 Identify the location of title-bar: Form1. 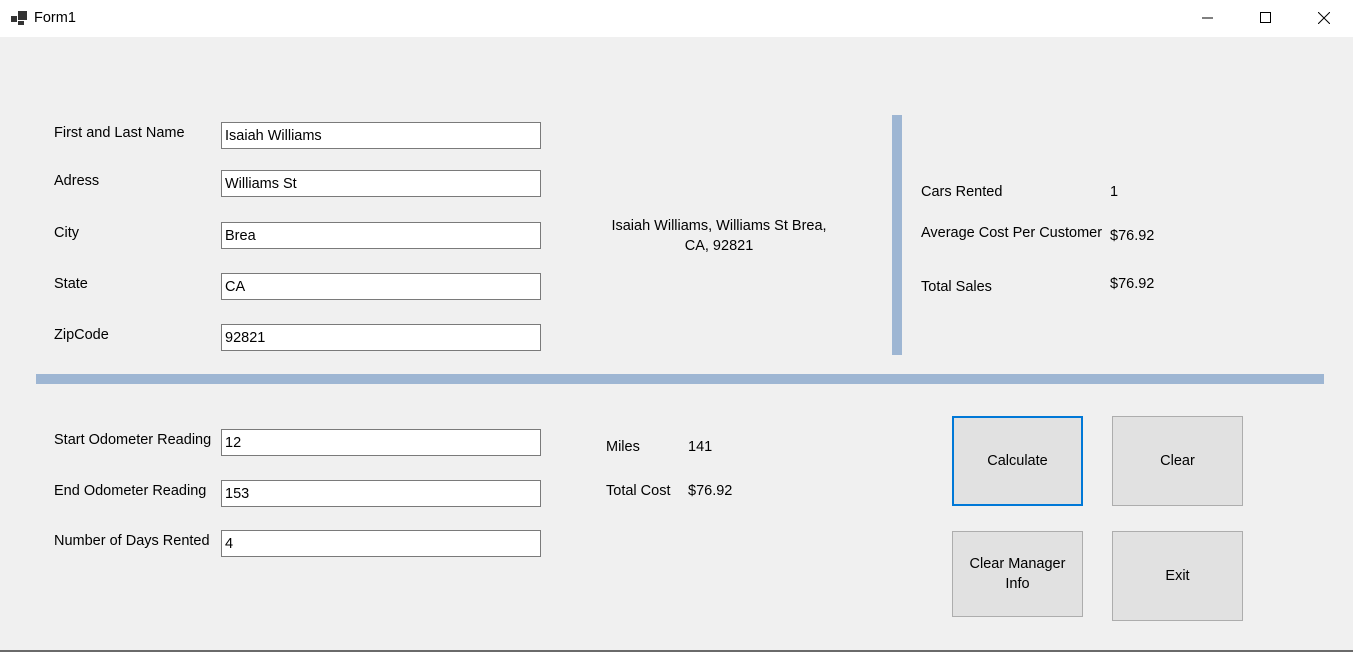
(676, 18).